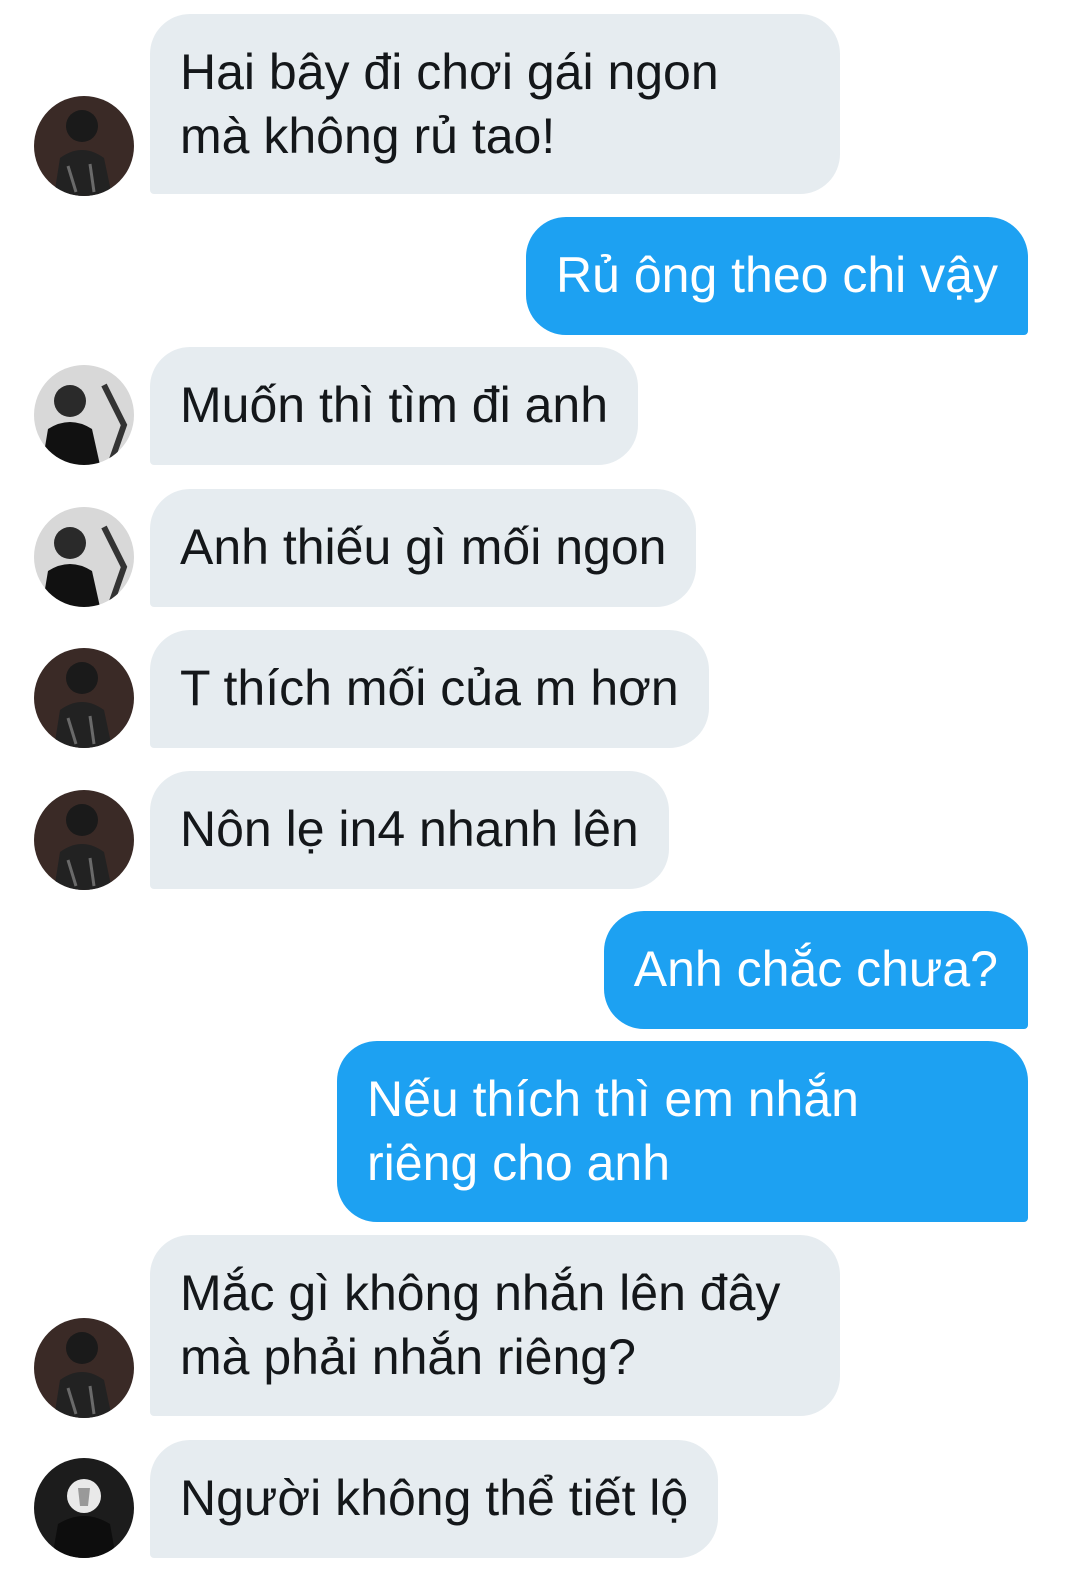  What do you see at coordinates (682, 1131) in the screenshot?
I see `message-bubble: Nếu thích thì em nhắn riêng cho anh` at bounding box center [682, 1131].